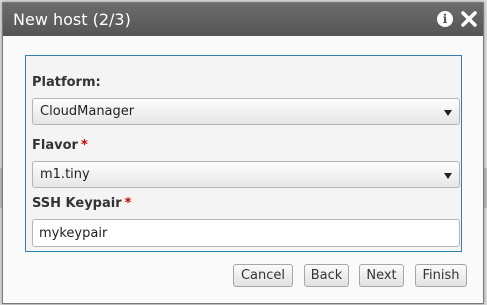 This screenshot has height=305, width=487. I want to click on info-icon: i, so click(445, 19).